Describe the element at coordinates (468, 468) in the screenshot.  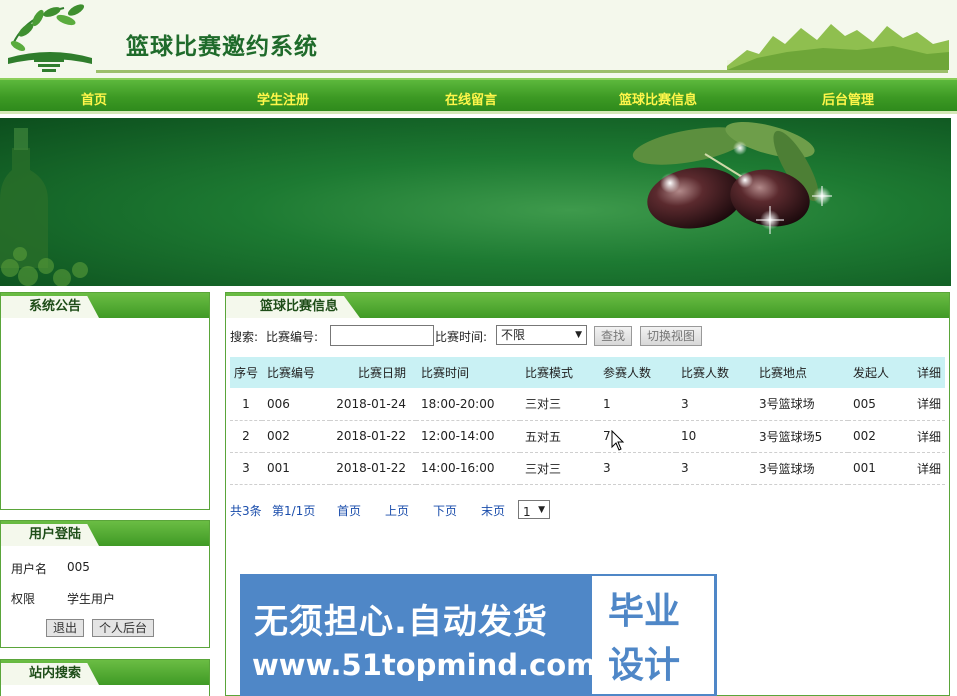
I see `cell-match-time: 14:00-16:00` at that location.